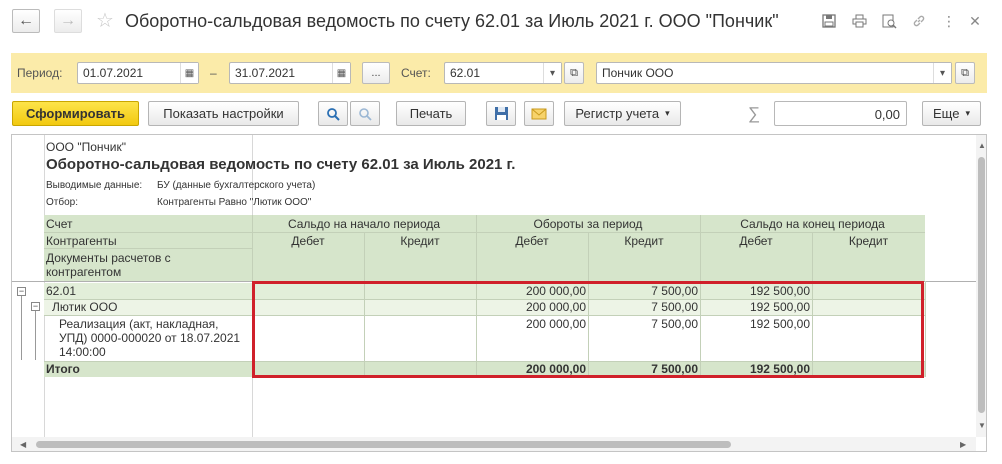  Describe the element at coordinates (265, 73) in the screenshot. I see `date-to-value: 31.07.2021` at that location.